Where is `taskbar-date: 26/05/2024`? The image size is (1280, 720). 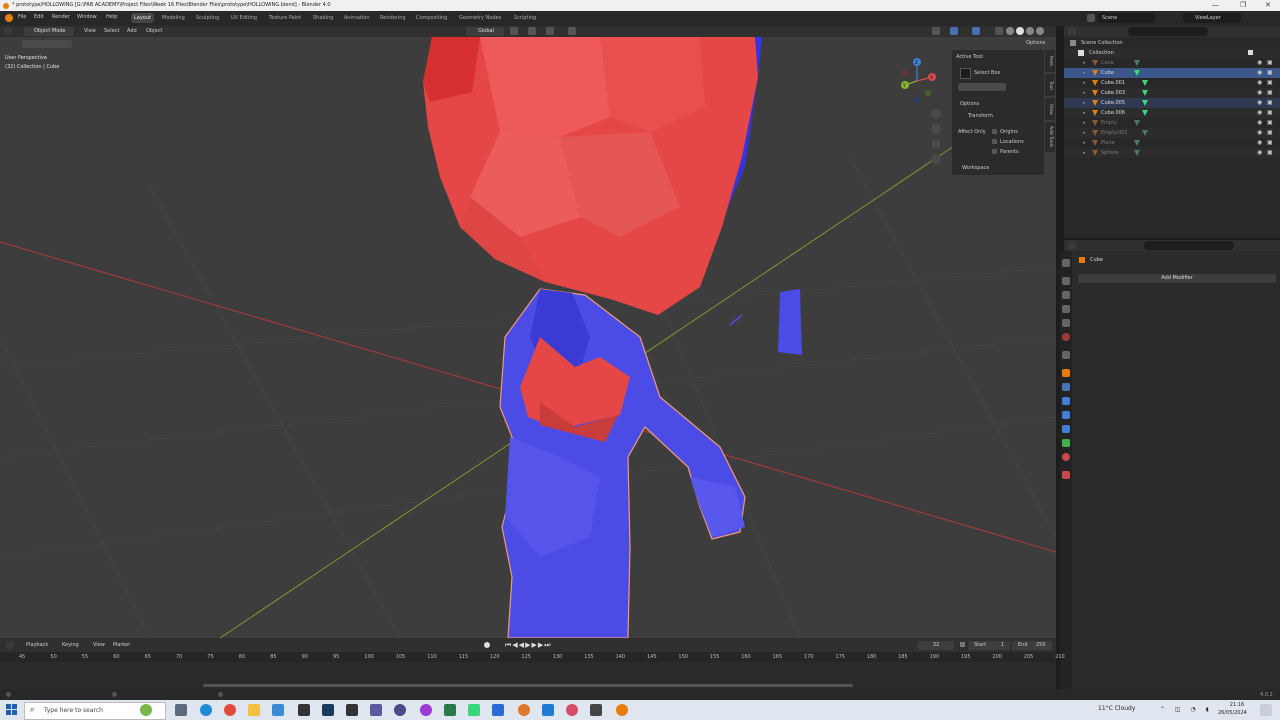
taskbar-date: 26/05/2024 is located at coordinates (1232, 713).